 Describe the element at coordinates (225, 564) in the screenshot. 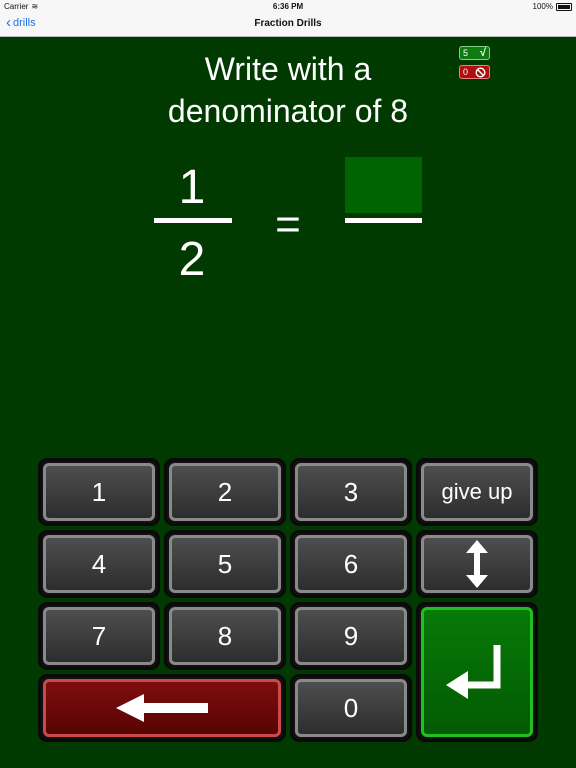

I see `key-5: 5` at that location.